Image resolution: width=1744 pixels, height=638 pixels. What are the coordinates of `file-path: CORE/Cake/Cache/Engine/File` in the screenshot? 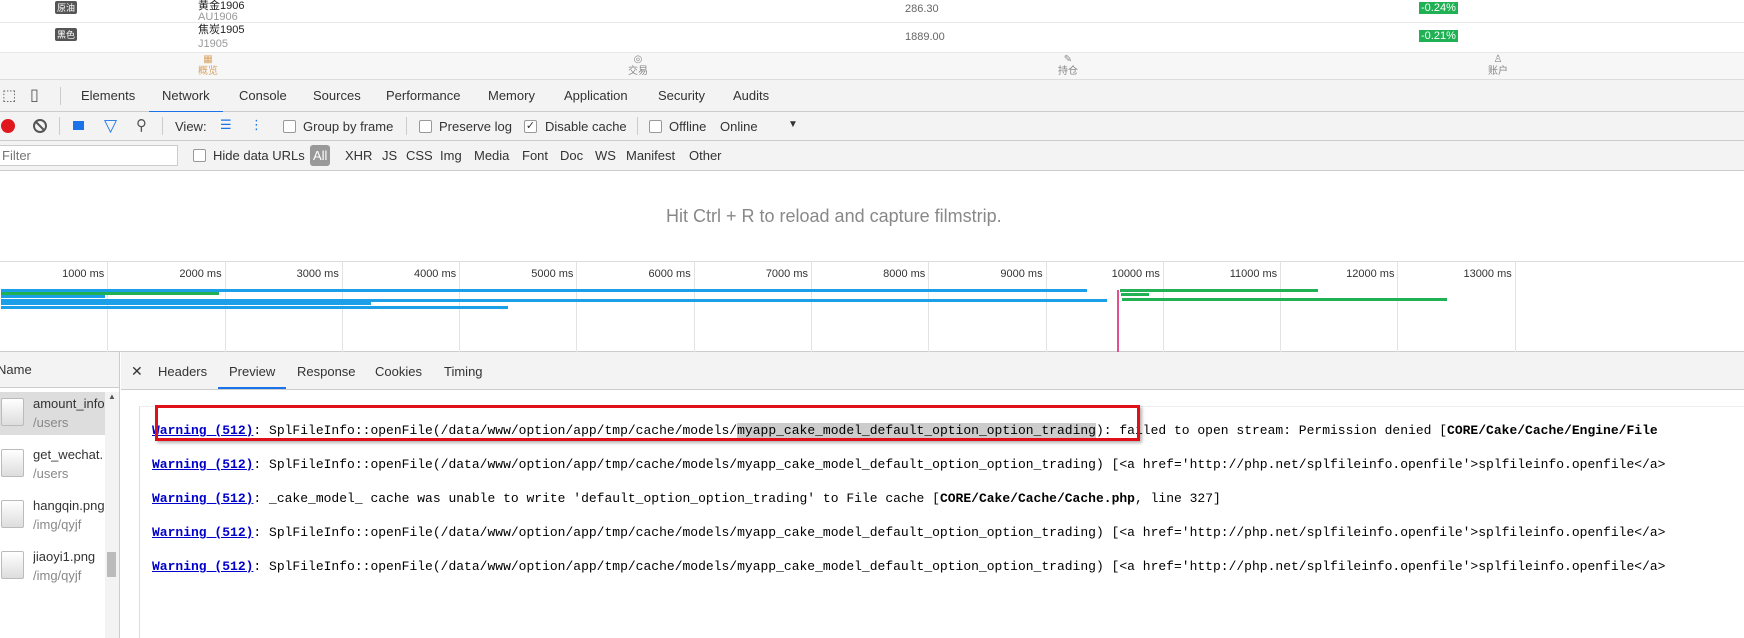 It's located at (1552, 430).